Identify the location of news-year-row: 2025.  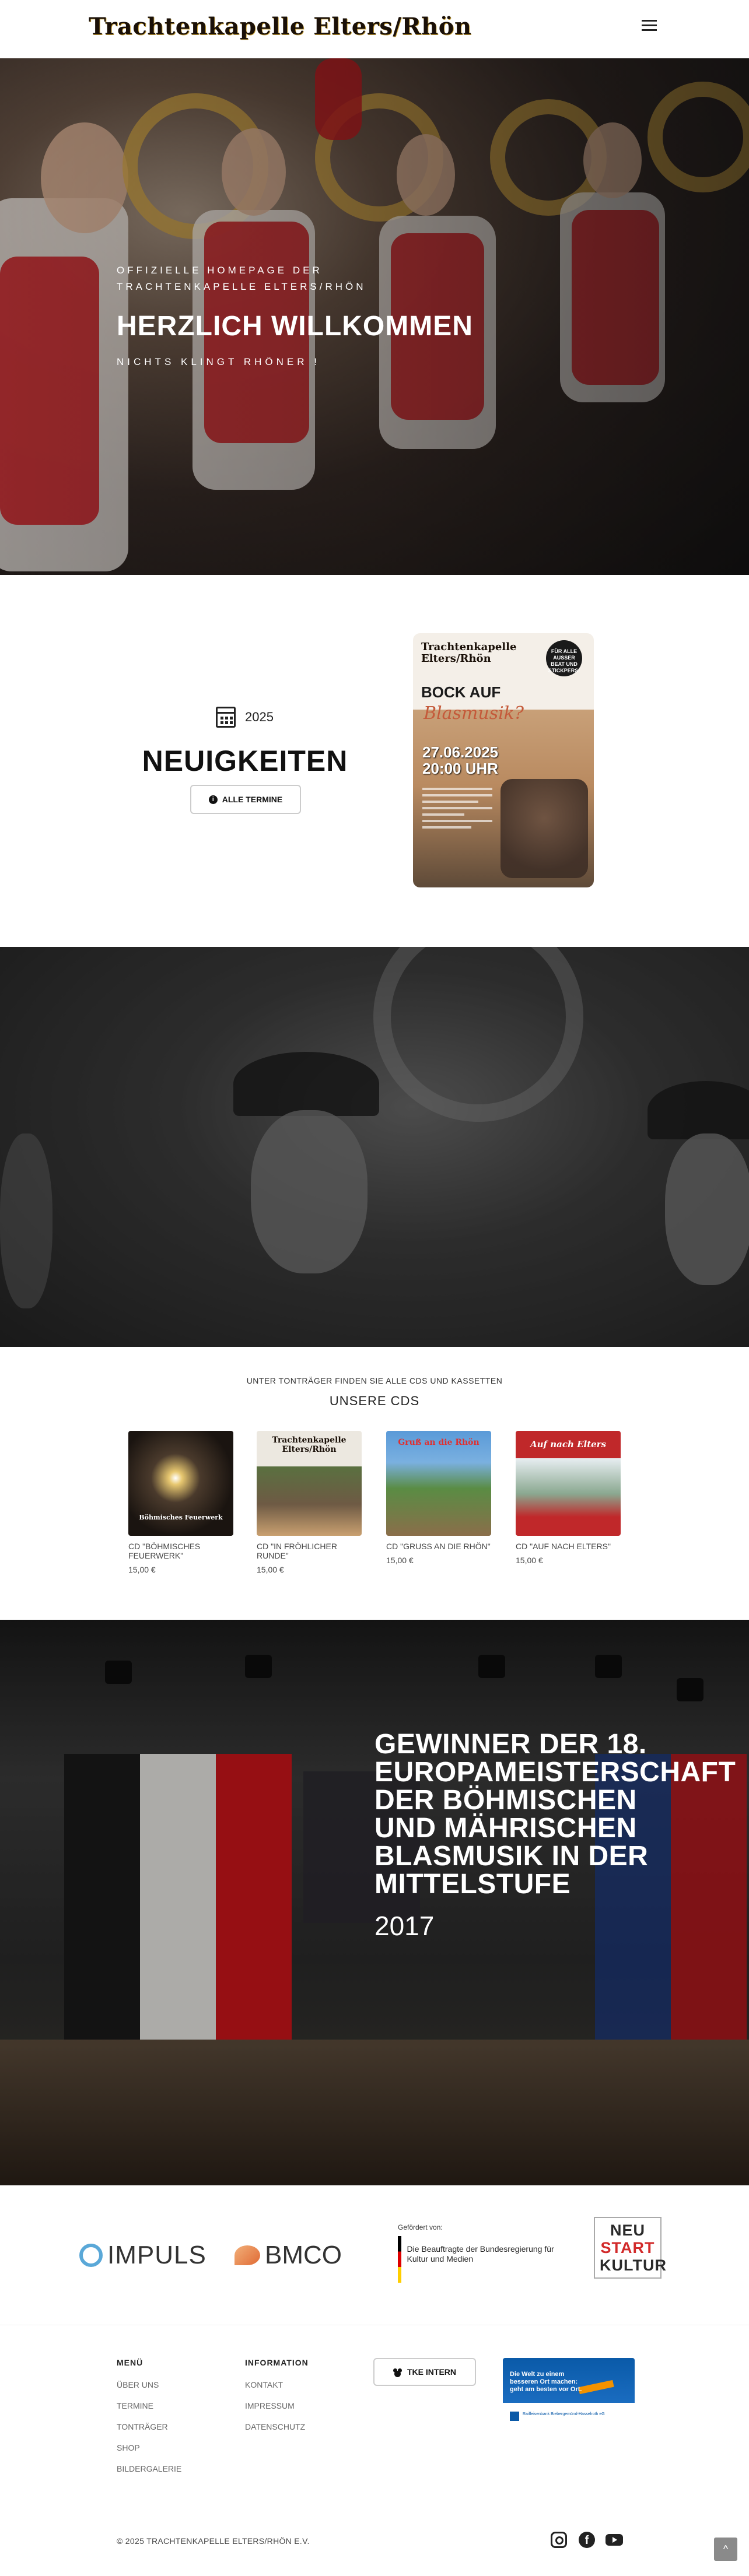
(245, 717).